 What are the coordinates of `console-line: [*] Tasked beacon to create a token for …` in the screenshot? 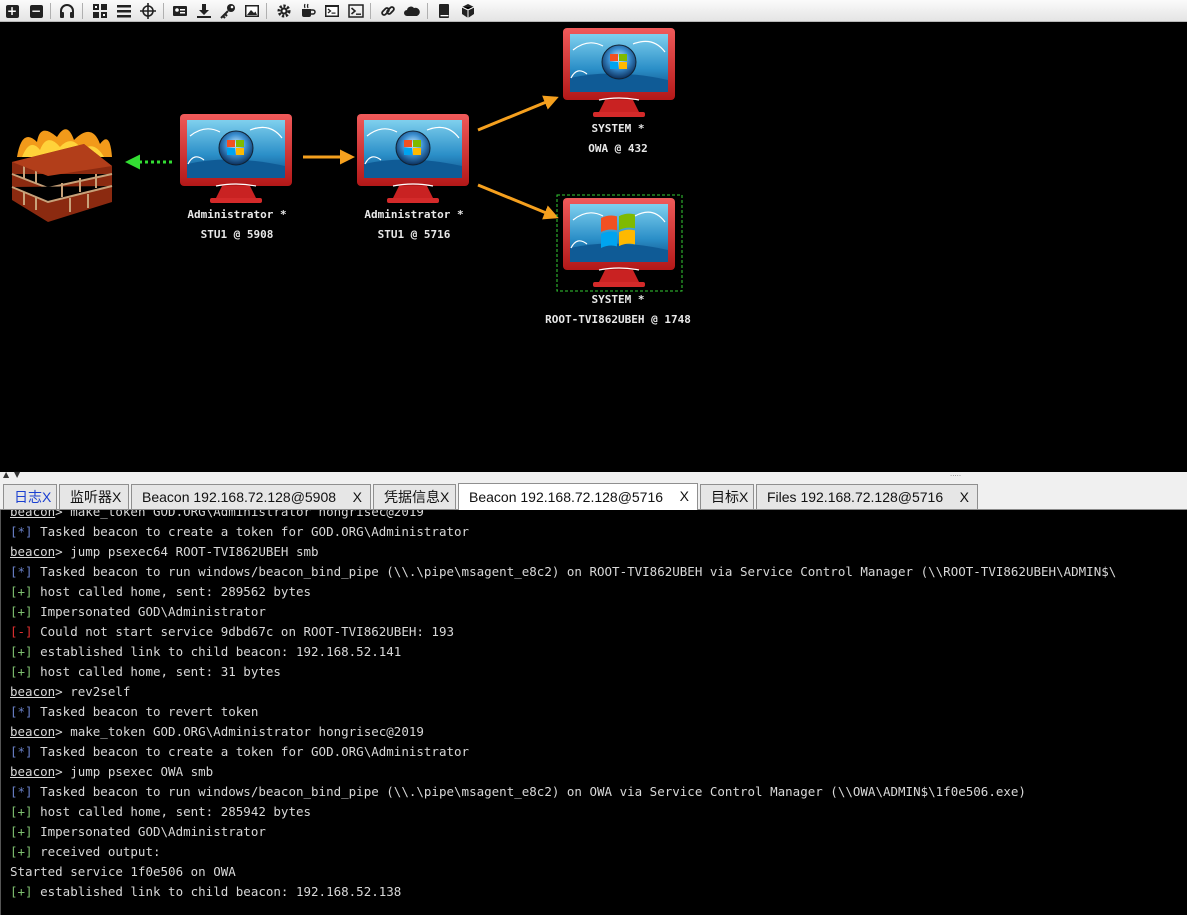 It's located at (239, 752).